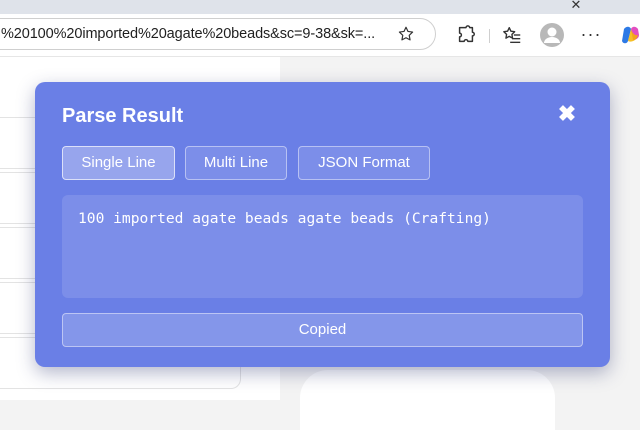  I want to click on title-bar: ✕, so click(320, 7).